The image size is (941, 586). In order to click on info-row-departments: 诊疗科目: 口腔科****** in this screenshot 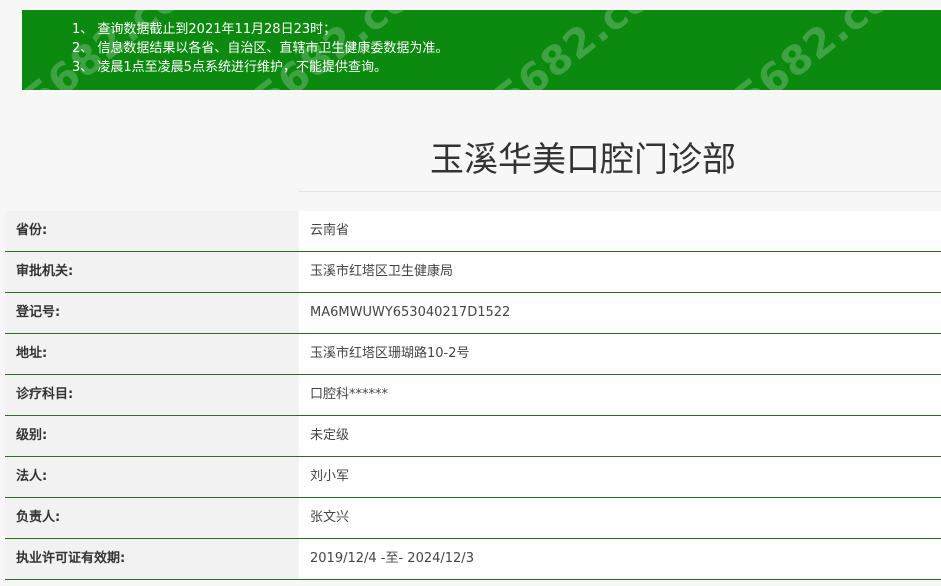, I will do `click(473, 395)`.